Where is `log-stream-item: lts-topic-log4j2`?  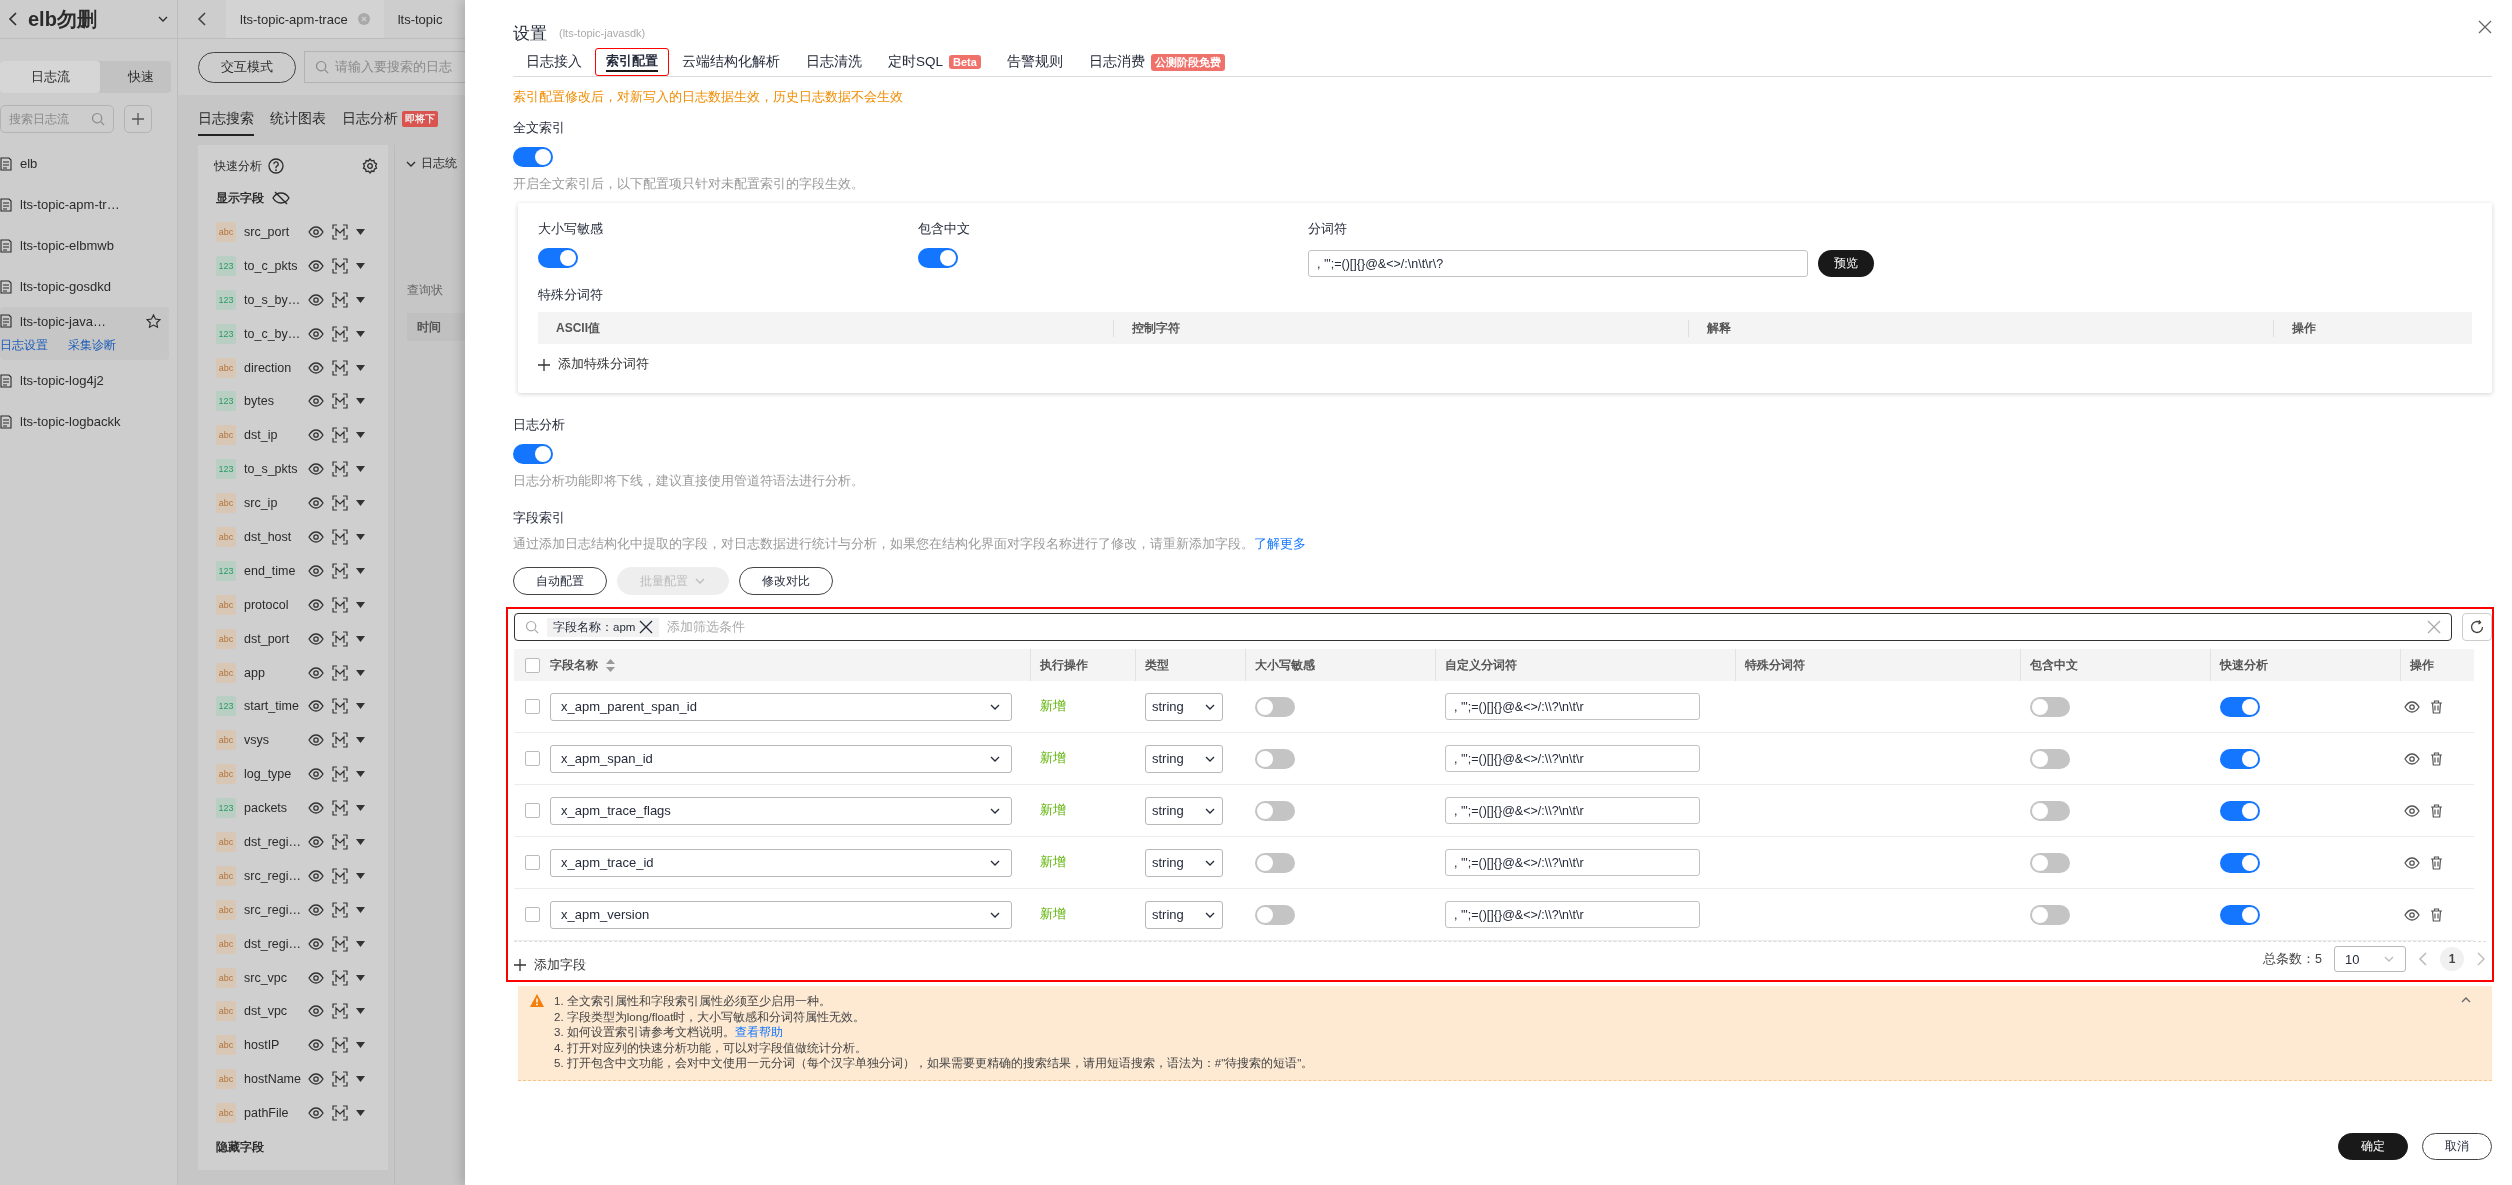 log-stream-item: lts-topic-log4j2 is located at coordinates (88, 380).